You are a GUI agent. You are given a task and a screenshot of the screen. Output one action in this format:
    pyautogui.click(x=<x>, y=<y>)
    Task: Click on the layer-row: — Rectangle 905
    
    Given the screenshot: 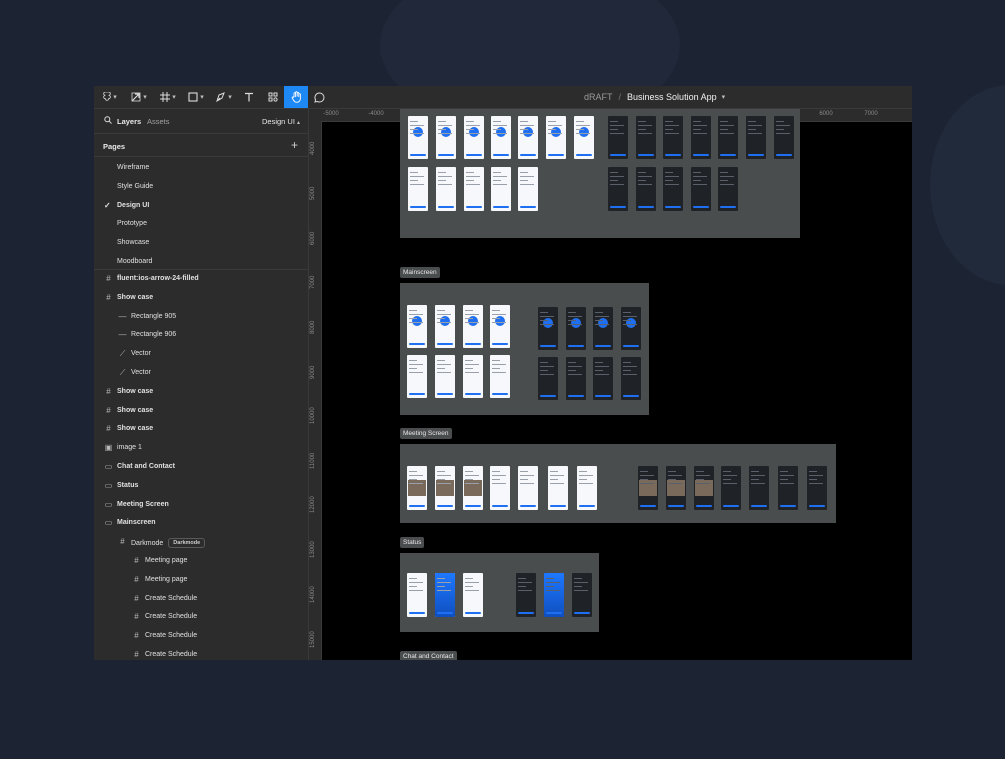 What is the action you would take?
    pyautogui.click(x=200, y=317)
    